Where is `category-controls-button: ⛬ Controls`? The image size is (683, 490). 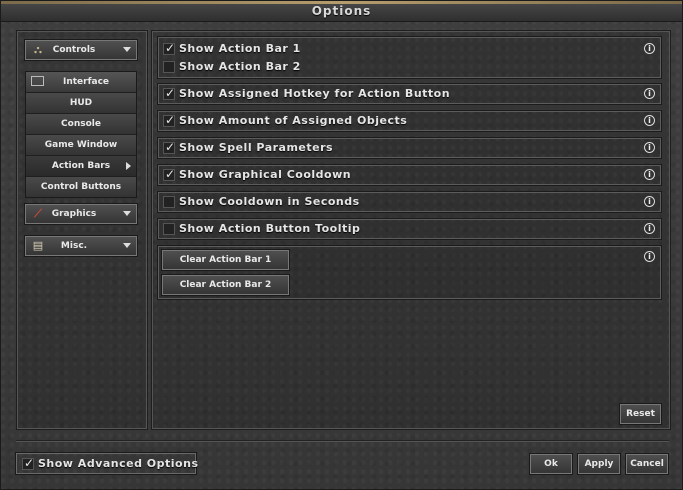 category-controls-button: ⛬ Controls is located at coordinates (81, 50).